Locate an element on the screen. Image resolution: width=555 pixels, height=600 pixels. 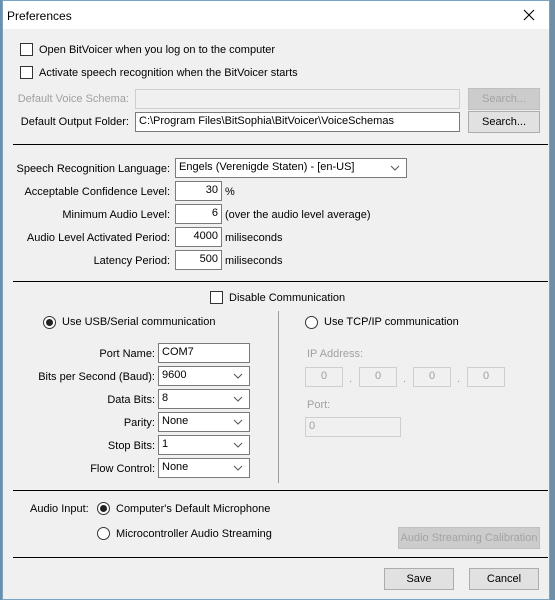
latency-unit: miliseconds is located at coordinates (254, 261).